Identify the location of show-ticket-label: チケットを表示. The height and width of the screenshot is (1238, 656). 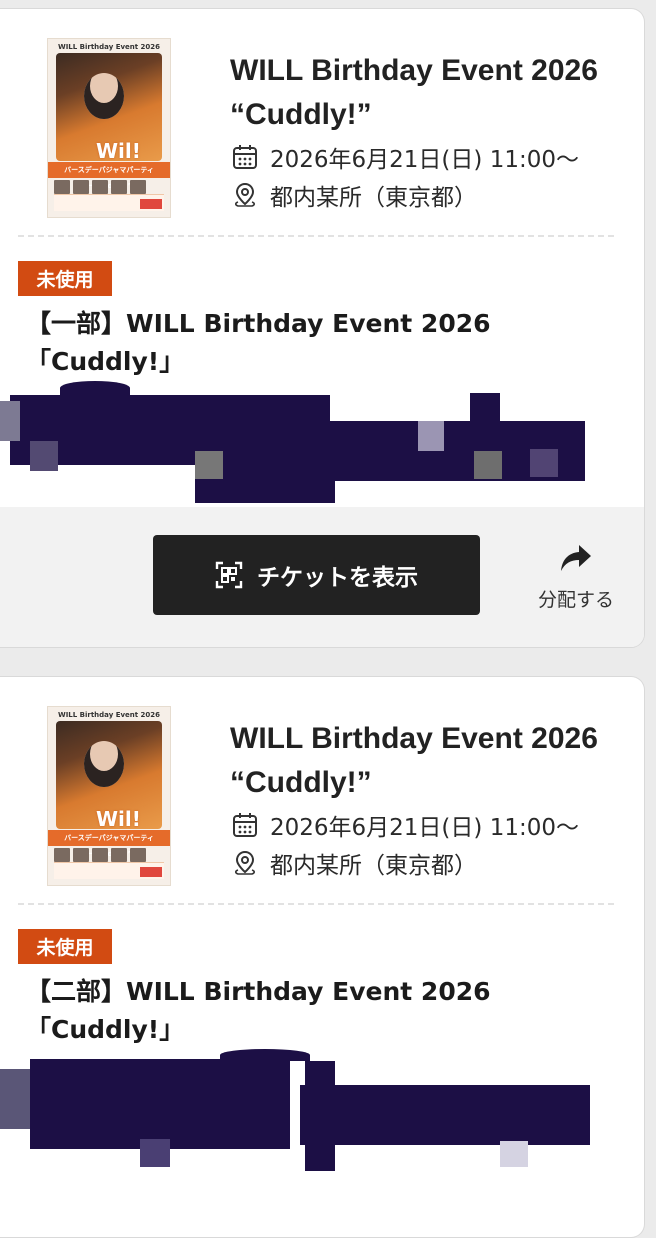
(337, 578).